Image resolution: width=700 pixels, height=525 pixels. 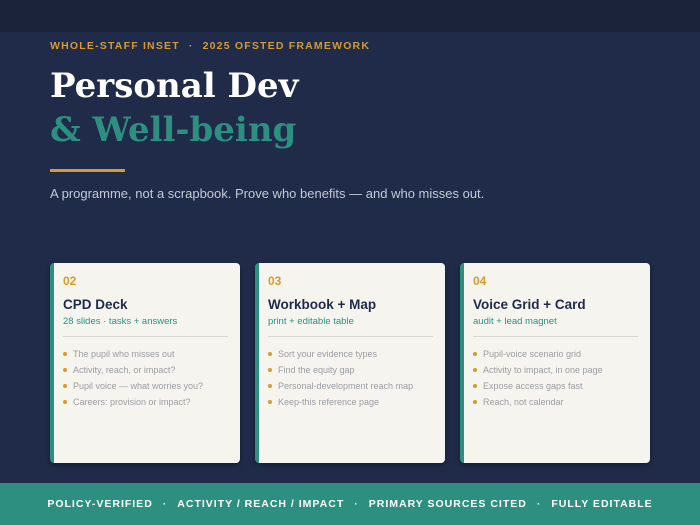 What do you see at coordinates (529, 304) in the screenshot?
I see `card-title: Voice Grid + Card` at bounding box center [529, 304].